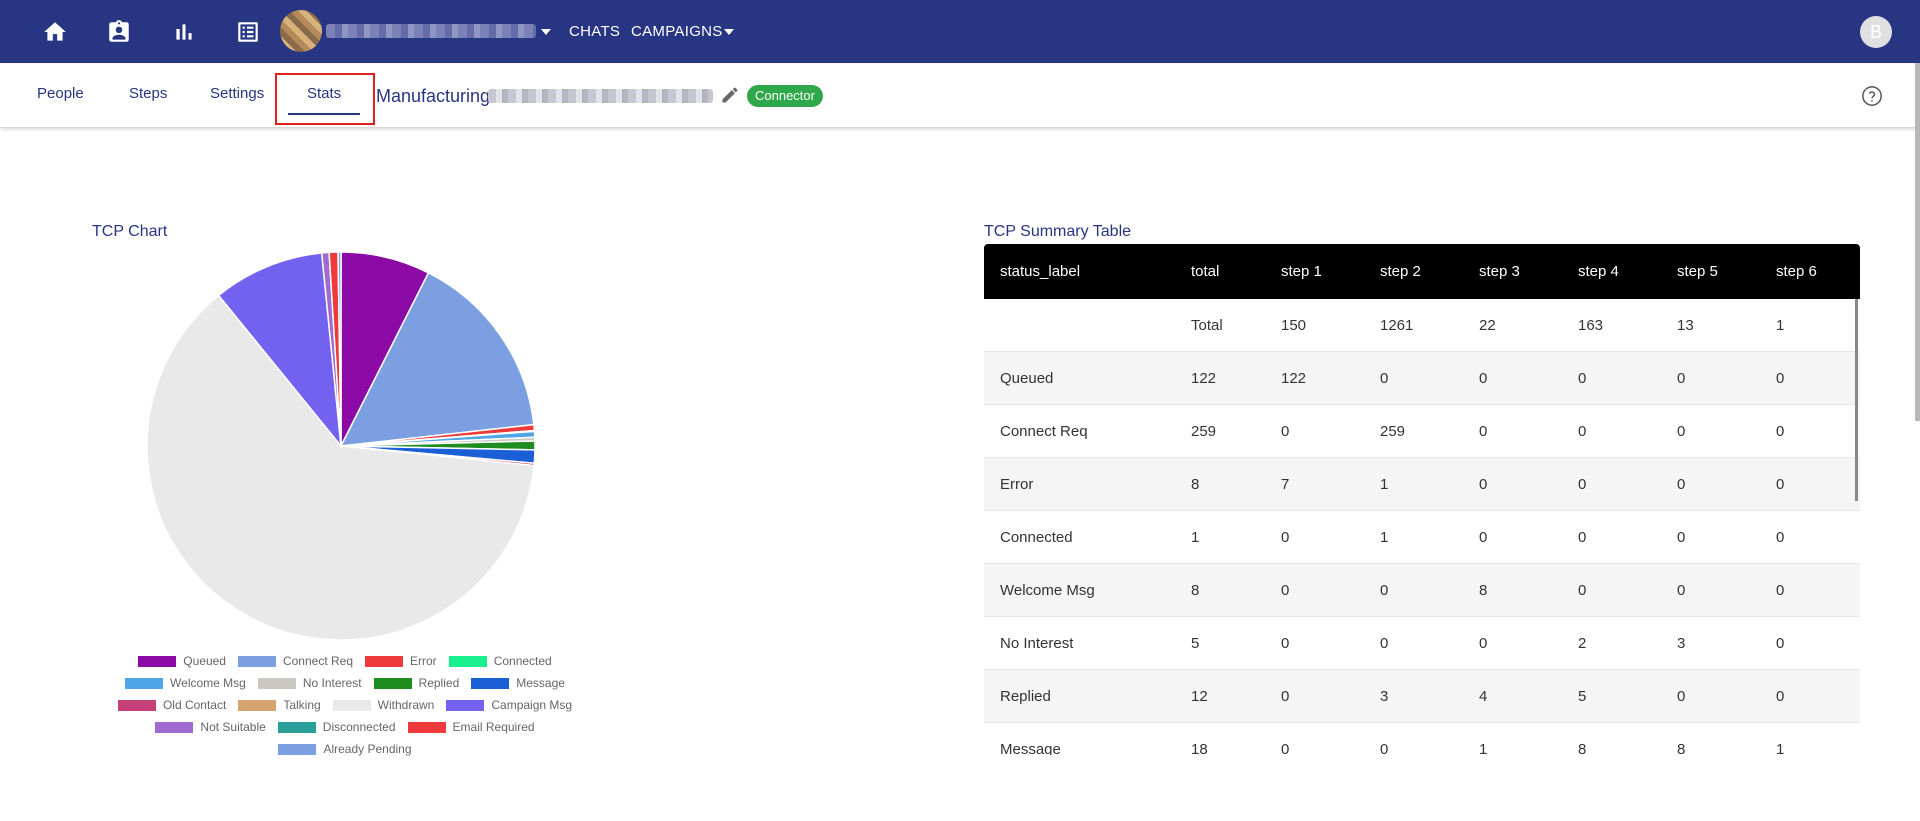  Describe the element at coordinates (960, 31) in the screenshot. I see `top-navigation-bar: CHATS CAMPAIGNS B` at that location.